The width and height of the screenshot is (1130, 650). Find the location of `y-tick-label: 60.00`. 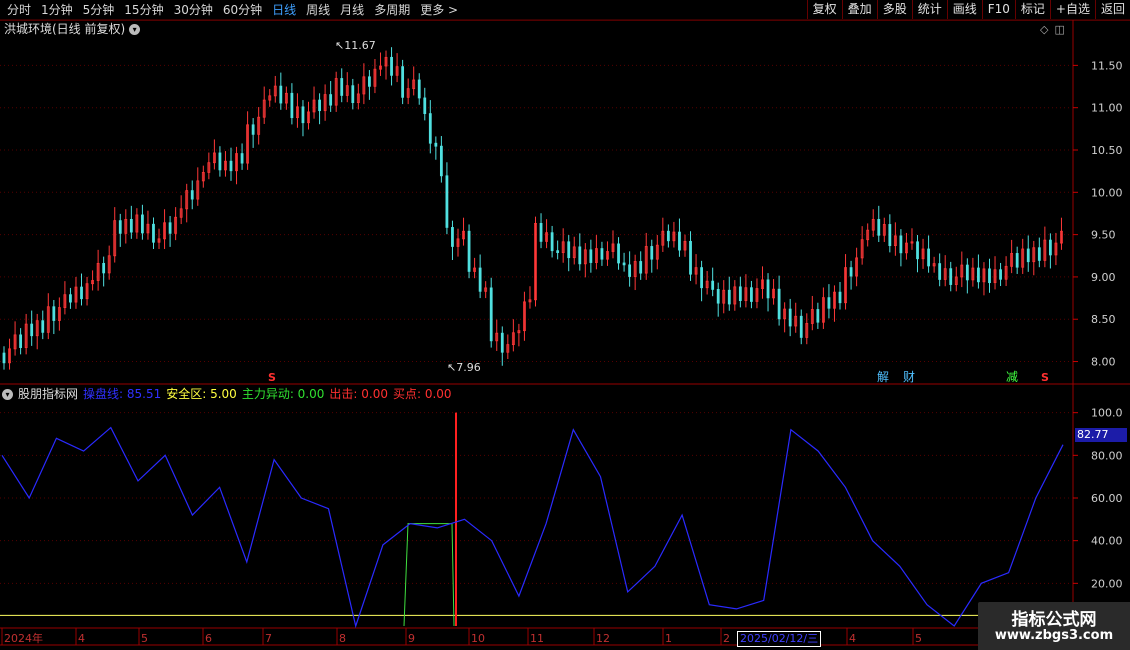

y-tick-label: 60.00 is located at coordinates (1107, 498).